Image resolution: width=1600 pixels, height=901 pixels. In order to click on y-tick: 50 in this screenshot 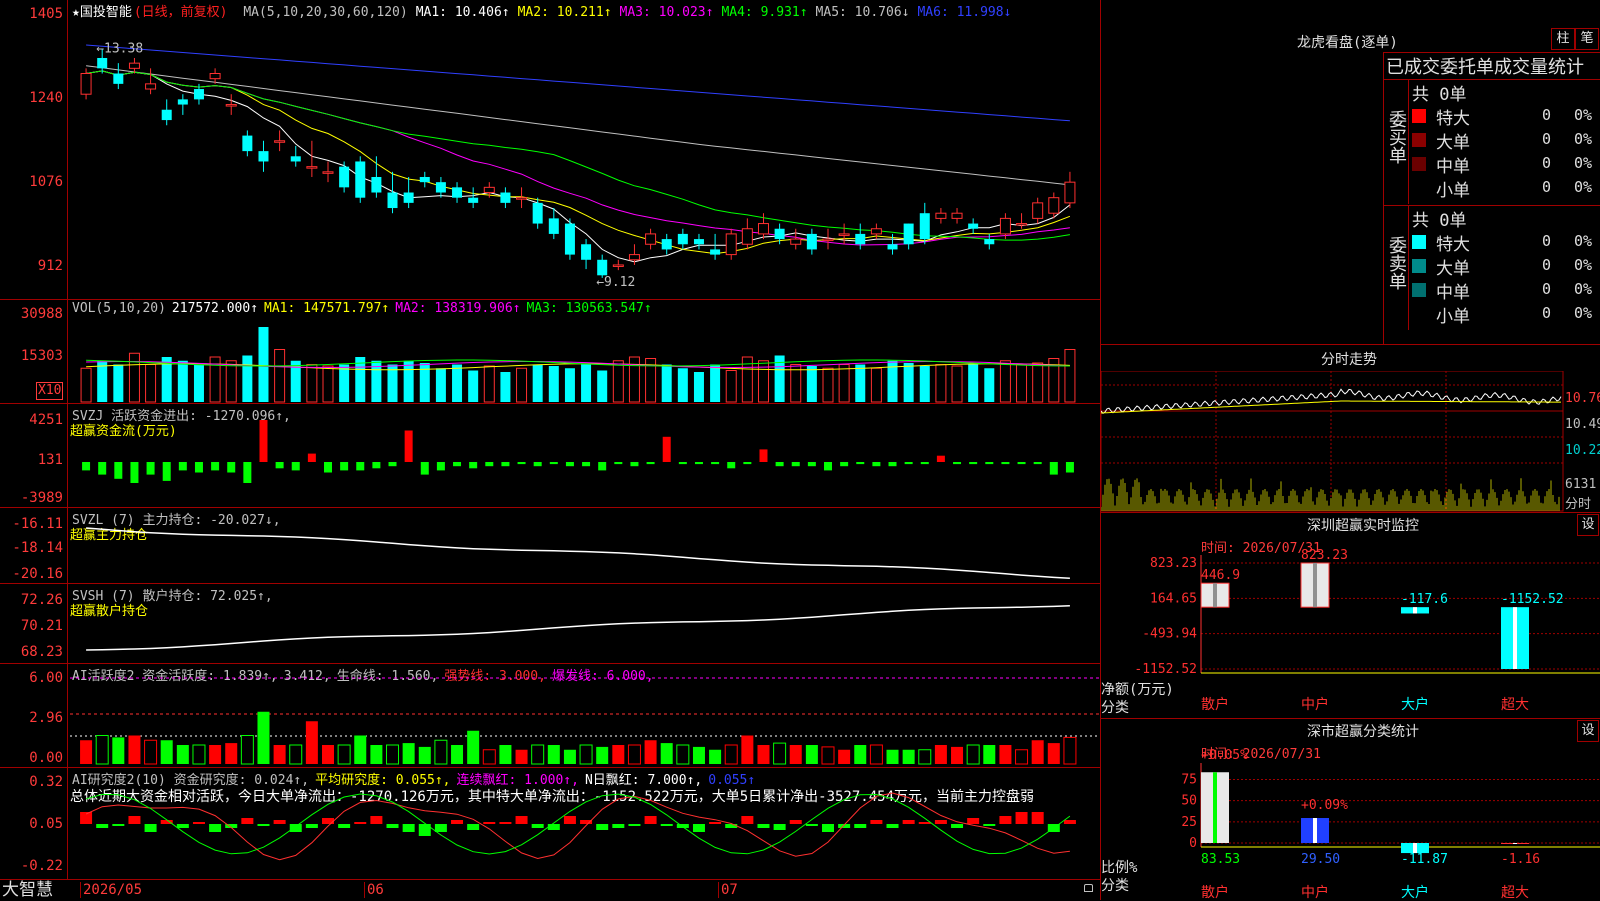, I will do `click(1189, 801)`.